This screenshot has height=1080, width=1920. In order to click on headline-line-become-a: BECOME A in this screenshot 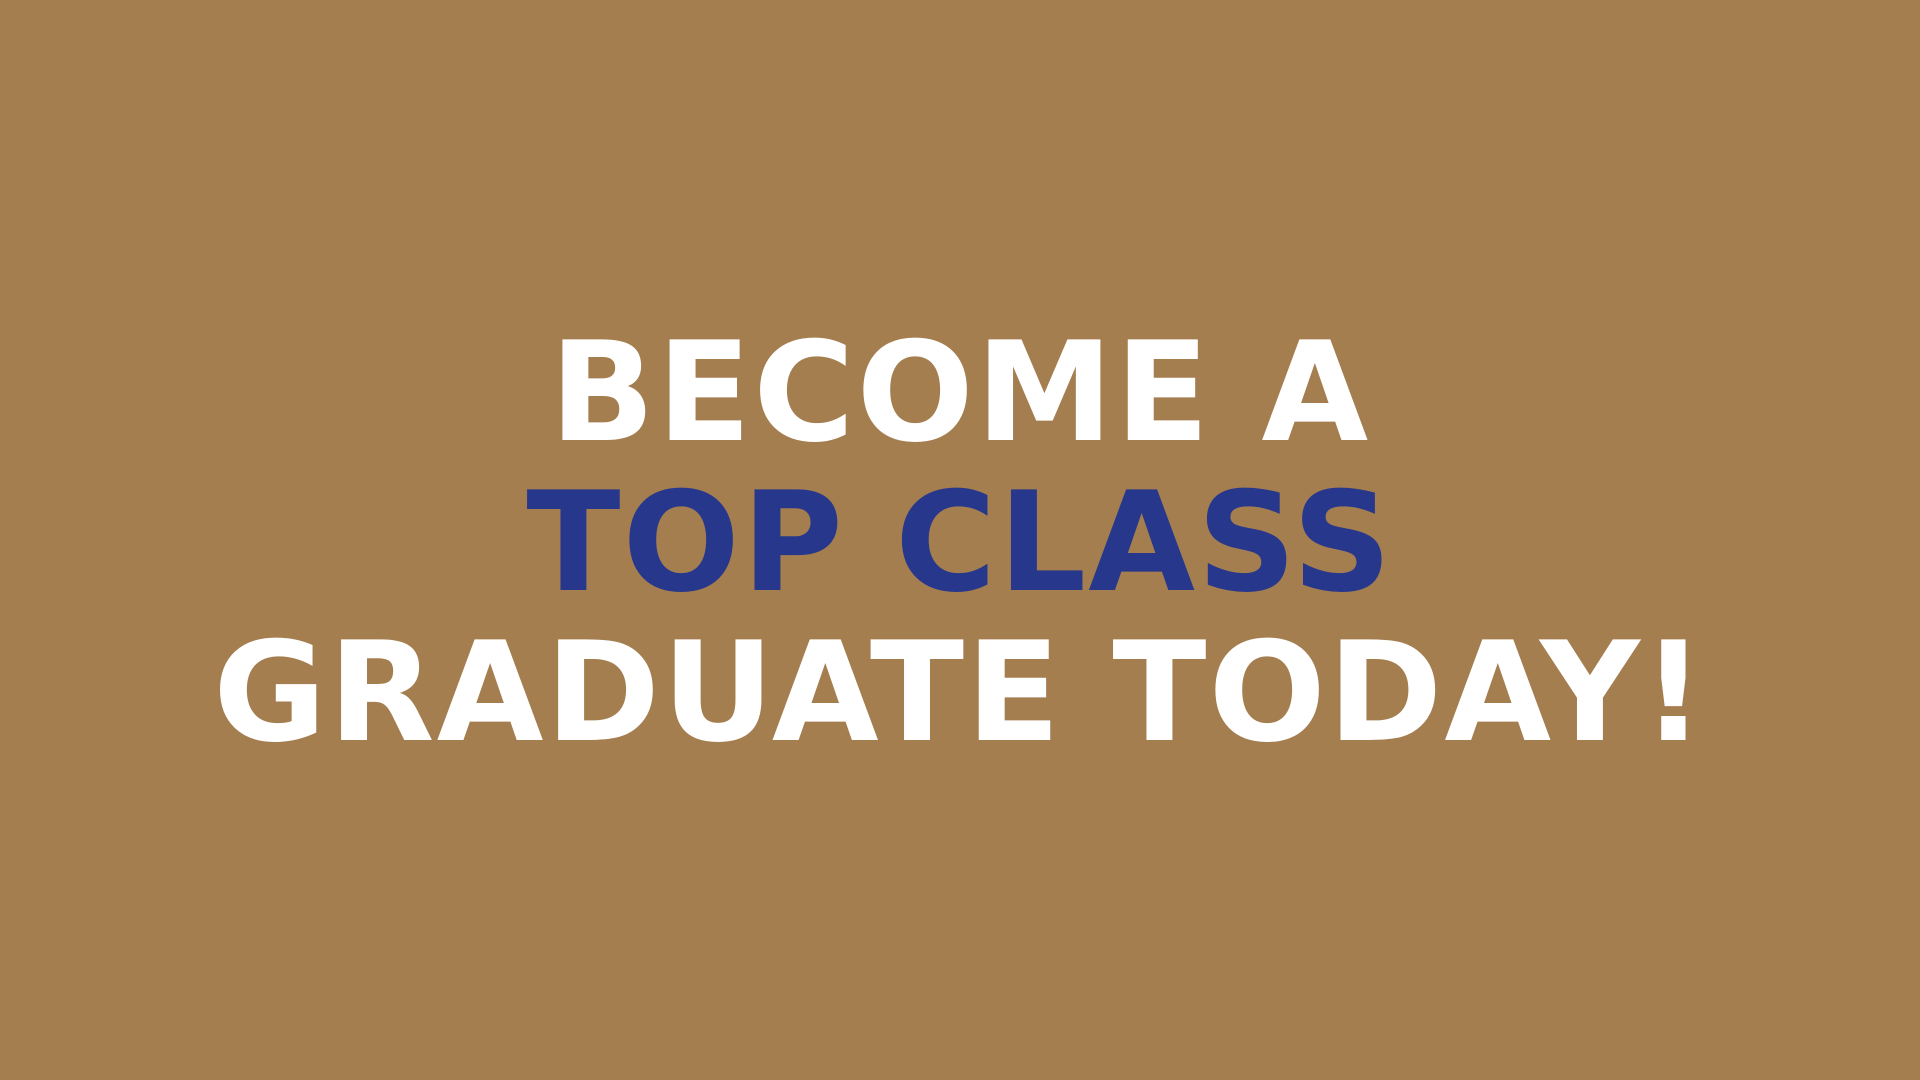, I will do `click(960, 392)`.